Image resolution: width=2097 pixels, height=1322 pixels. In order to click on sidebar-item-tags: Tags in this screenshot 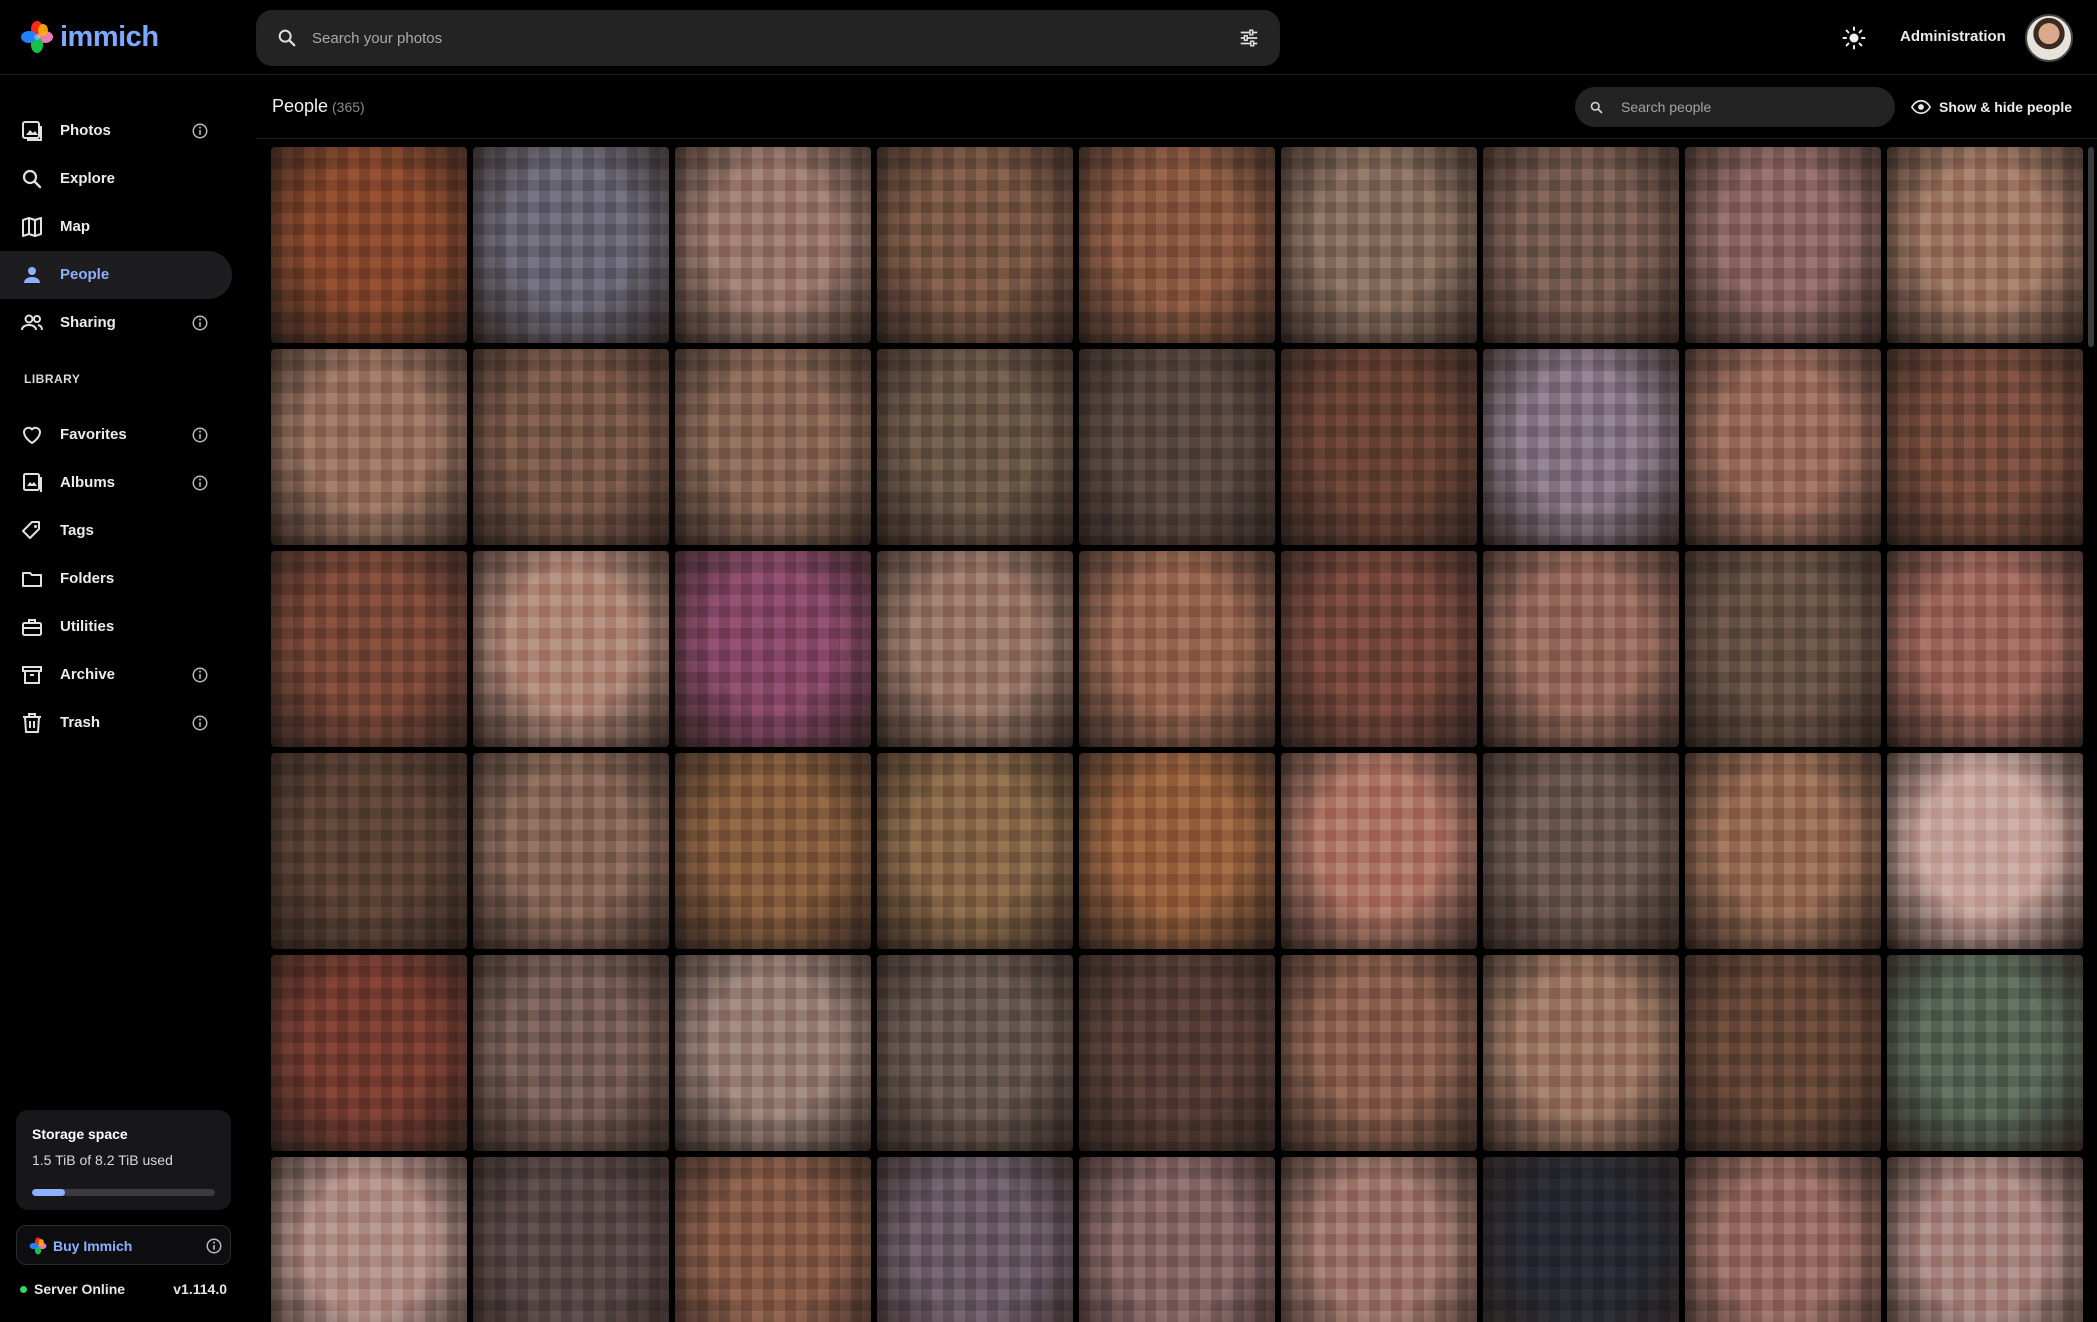, I will do `click(116, 531)`.